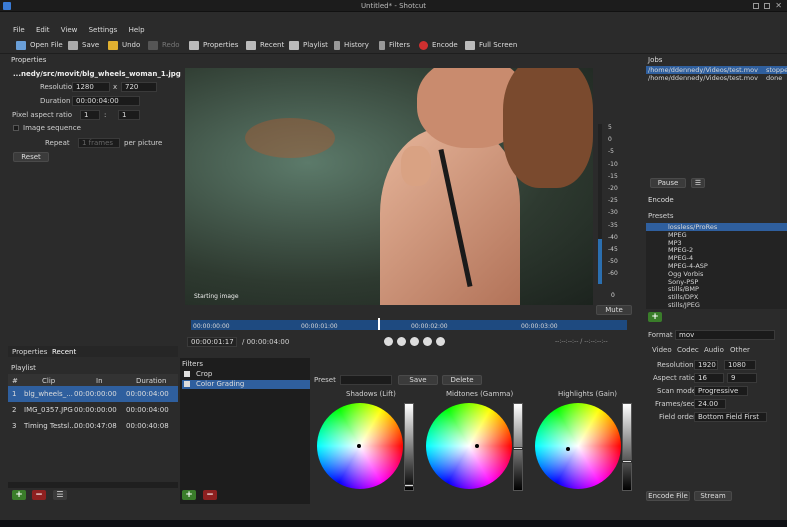 The image size is (787, 527). Describe the element at coordinates (740, 365) in the screenshot. I see `encode-height-field: 1080` at that location.